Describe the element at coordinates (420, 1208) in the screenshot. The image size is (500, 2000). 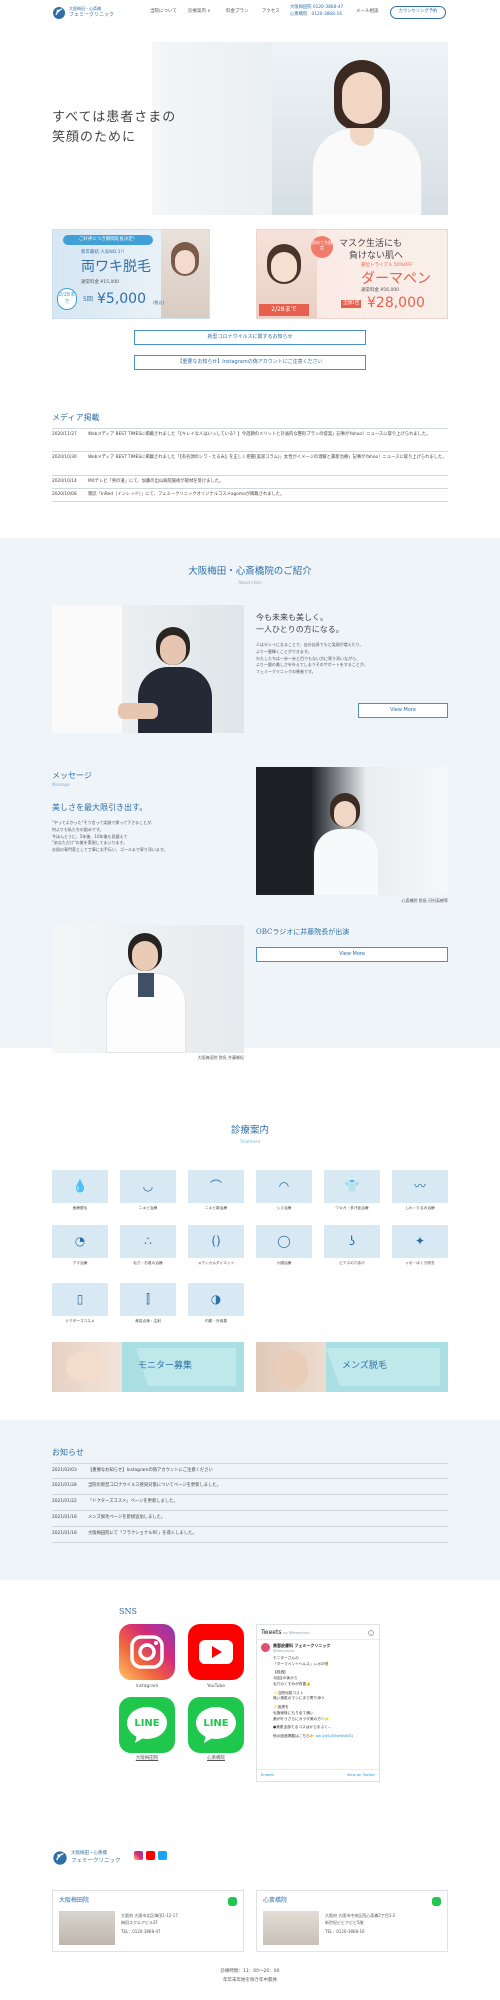
I see `treatment-label: しわ・たるみ治療` at that location.